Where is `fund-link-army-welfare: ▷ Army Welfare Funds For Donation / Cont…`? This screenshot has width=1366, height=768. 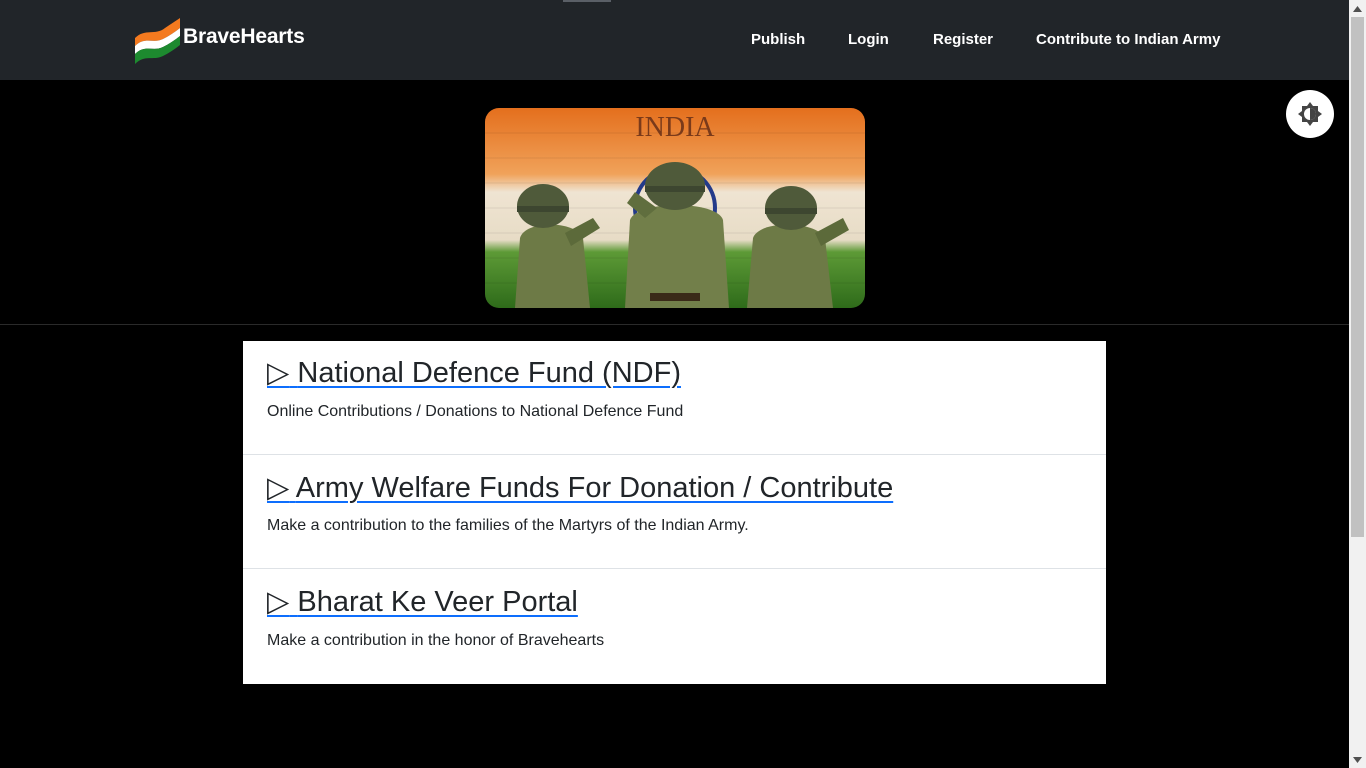
fund-link-army-welfare: ▷ Army Welfare Funds For Donation / Cont… is located at coordinates (580, 487).